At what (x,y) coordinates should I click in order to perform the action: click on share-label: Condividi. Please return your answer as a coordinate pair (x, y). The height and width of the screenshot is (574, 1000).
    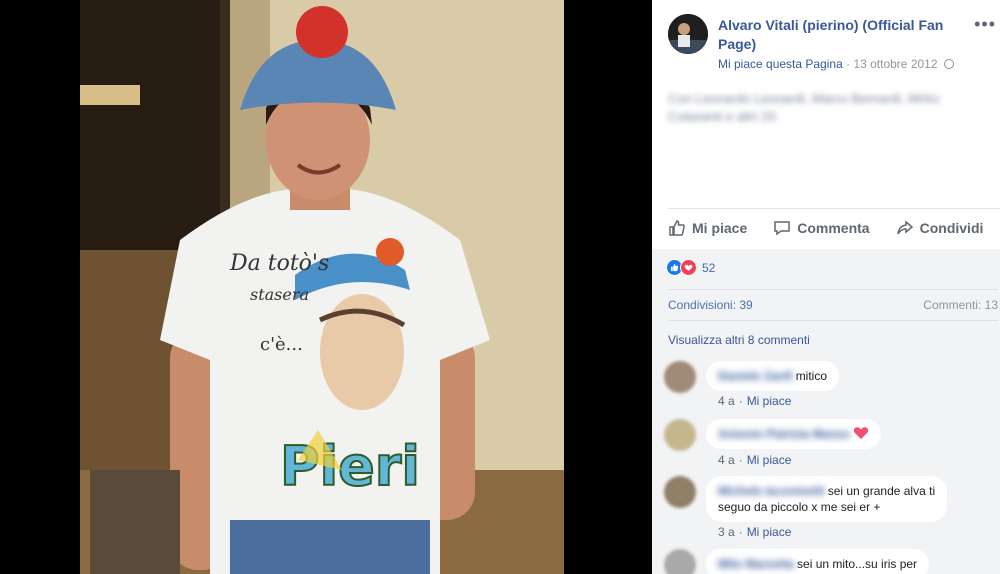
    Looking at the image, I should click on (951, 227).